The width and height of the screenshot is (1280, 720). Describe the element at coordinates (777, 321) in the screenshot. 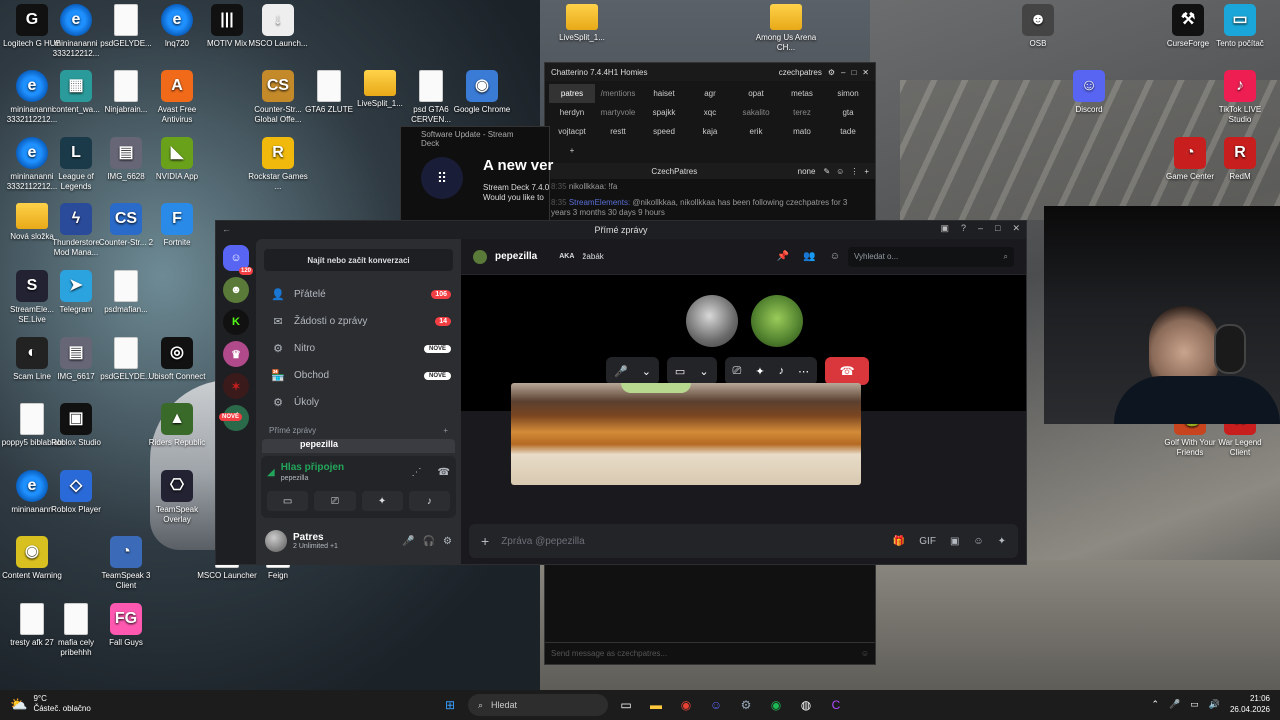

I see `call-avatar-pepezilla` at that location.